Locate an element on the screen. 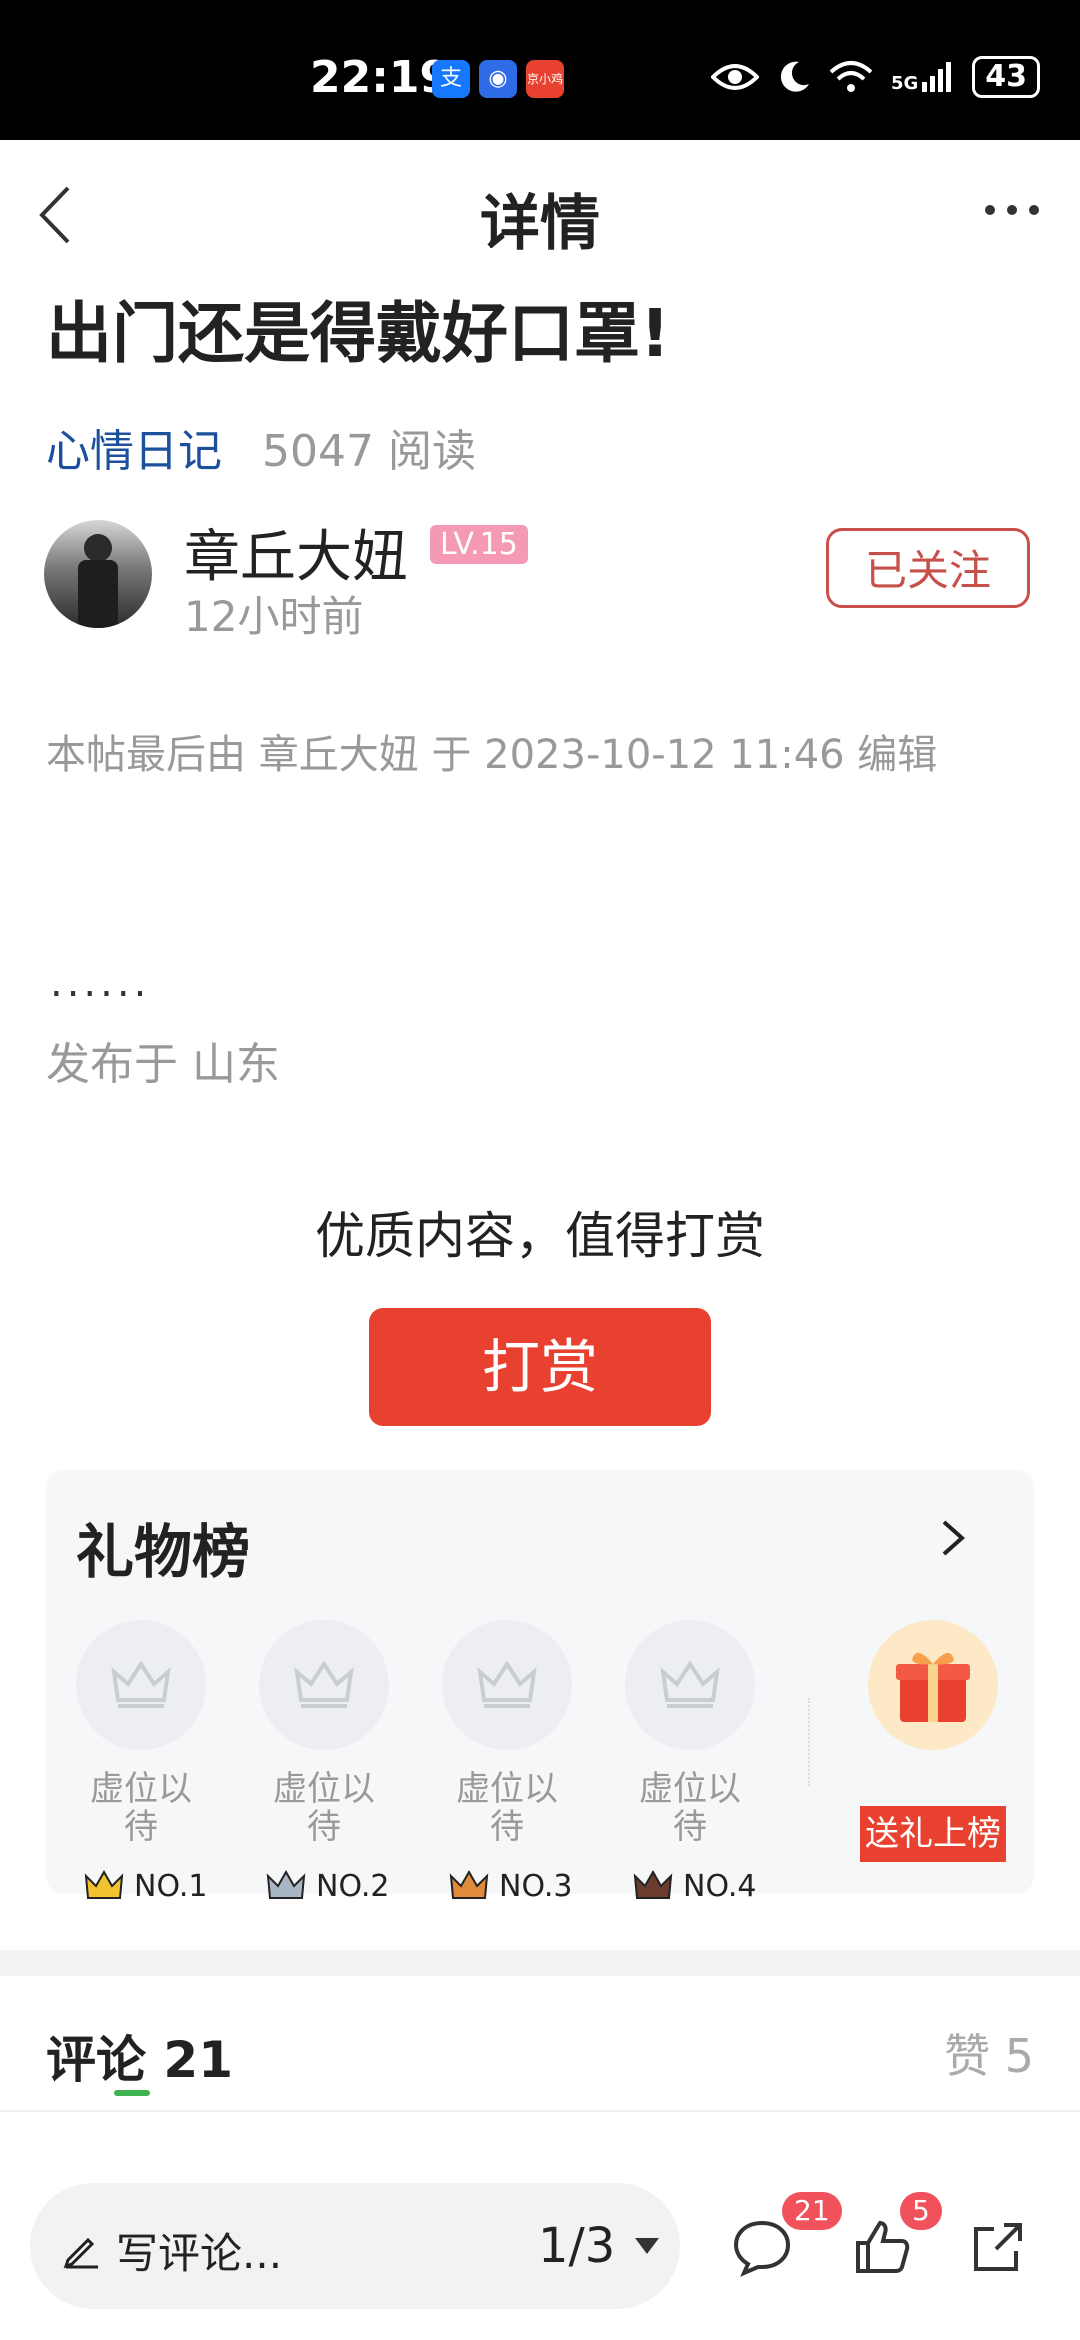 Image resolution: width=1080 pixels, height=2340 pixels. publish-location: 发布于 山东 is located at coordinates (163, 1064).